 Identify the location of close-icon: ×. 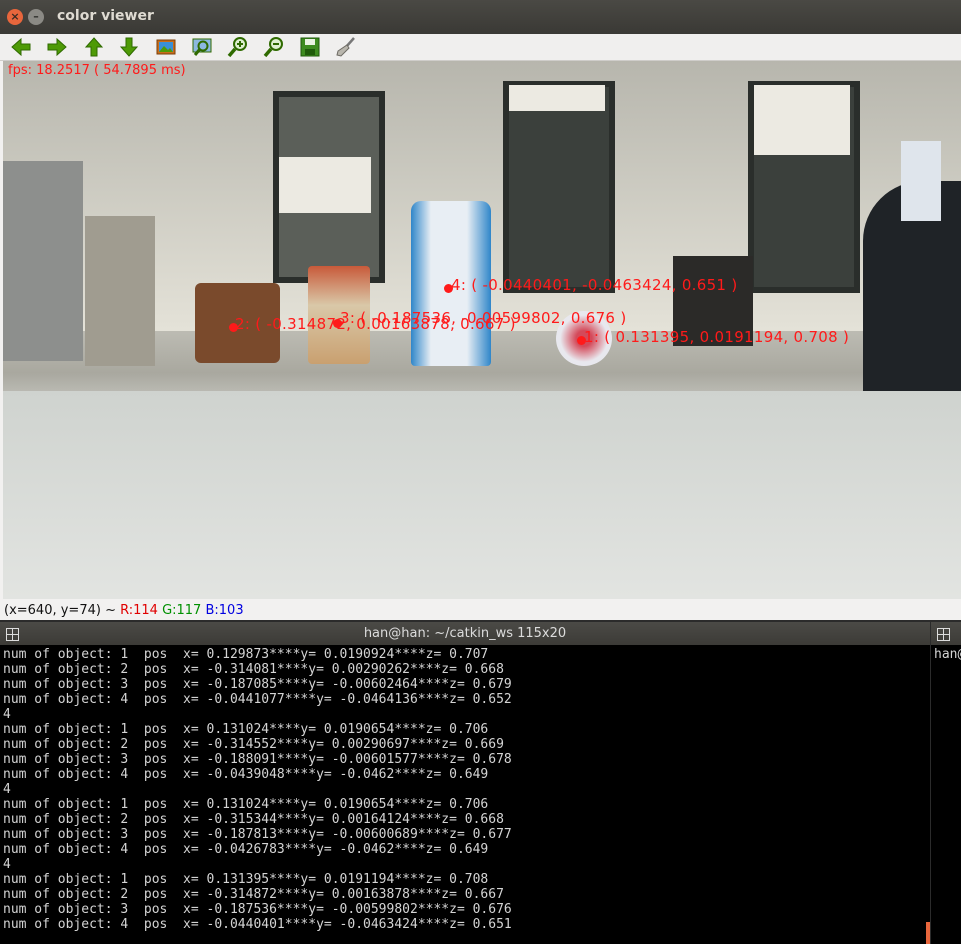
(15, 17).